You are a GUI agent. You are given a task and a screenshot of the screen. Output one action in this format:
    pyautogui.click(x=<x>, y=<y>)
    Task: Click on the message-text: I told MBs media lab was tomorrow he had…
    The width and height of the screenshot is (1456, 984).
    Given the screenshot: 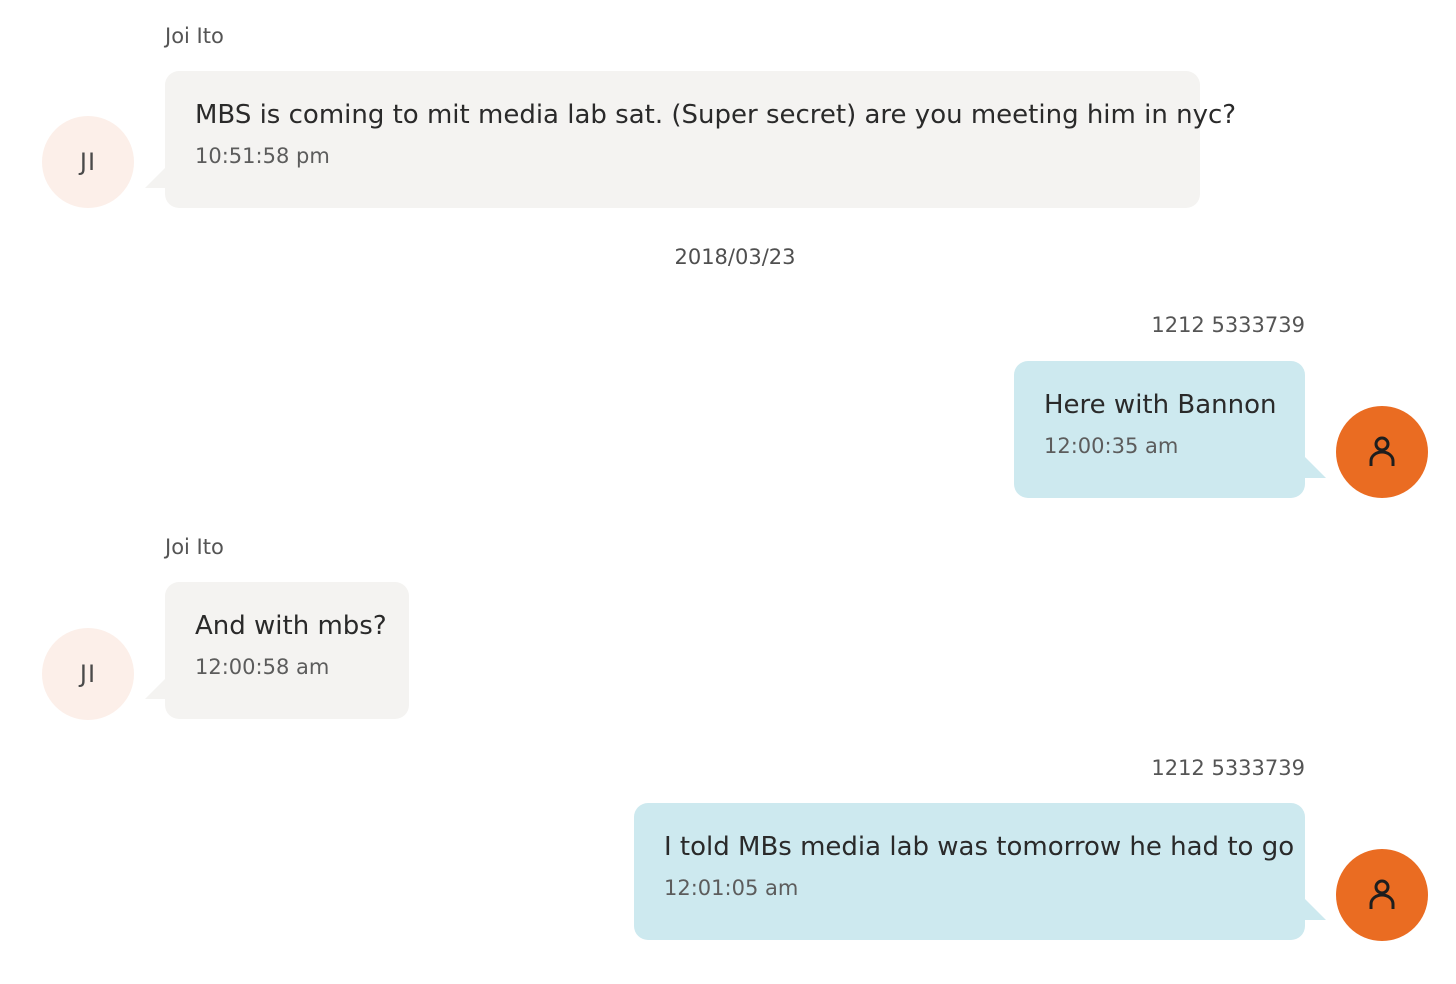 What is the action you would take?
    pyautogui.click(x=979, y=847)
    